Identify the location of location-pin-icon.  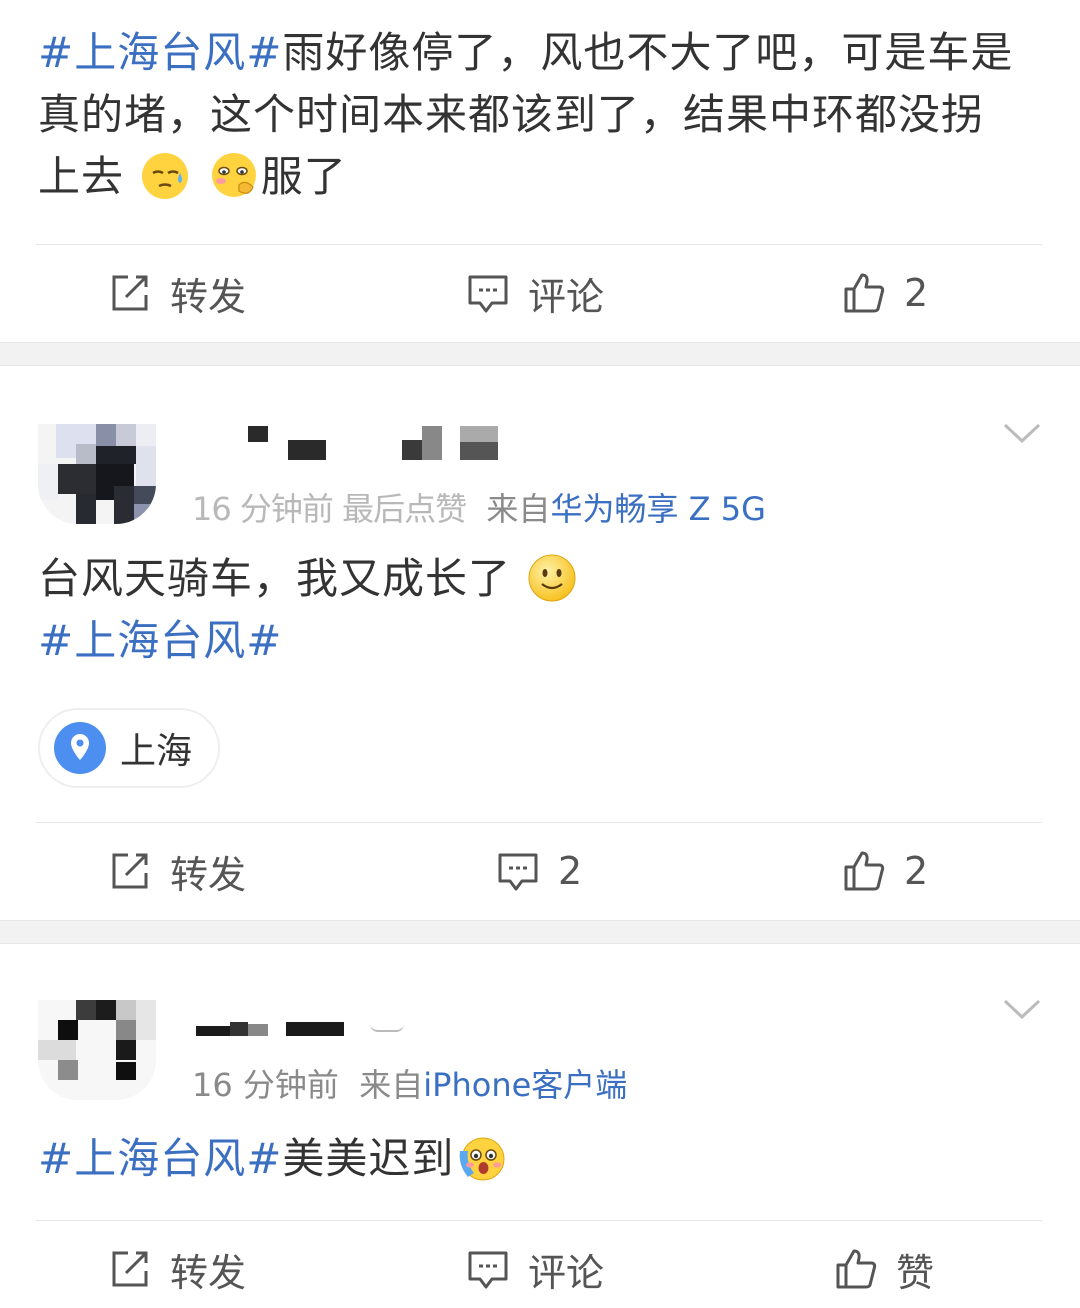
(80, 748).